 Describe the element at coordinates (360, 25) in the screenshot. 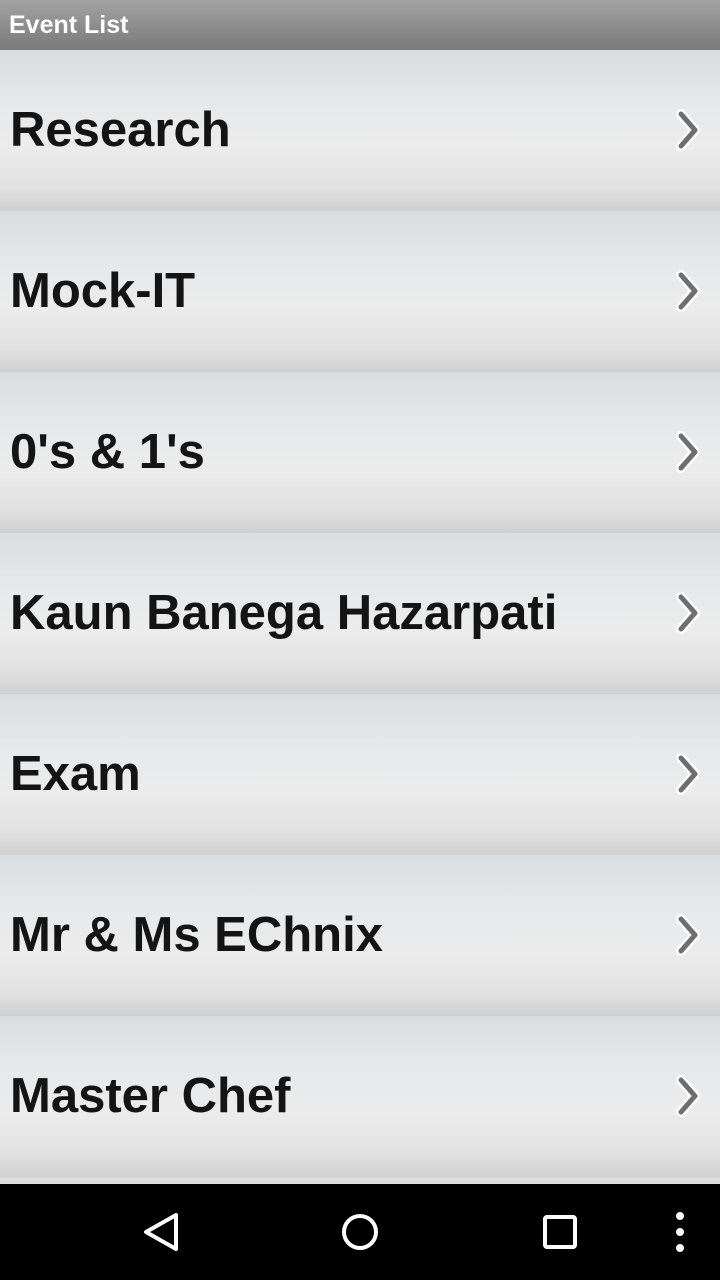

I see `title-bar: Event List` at that location.